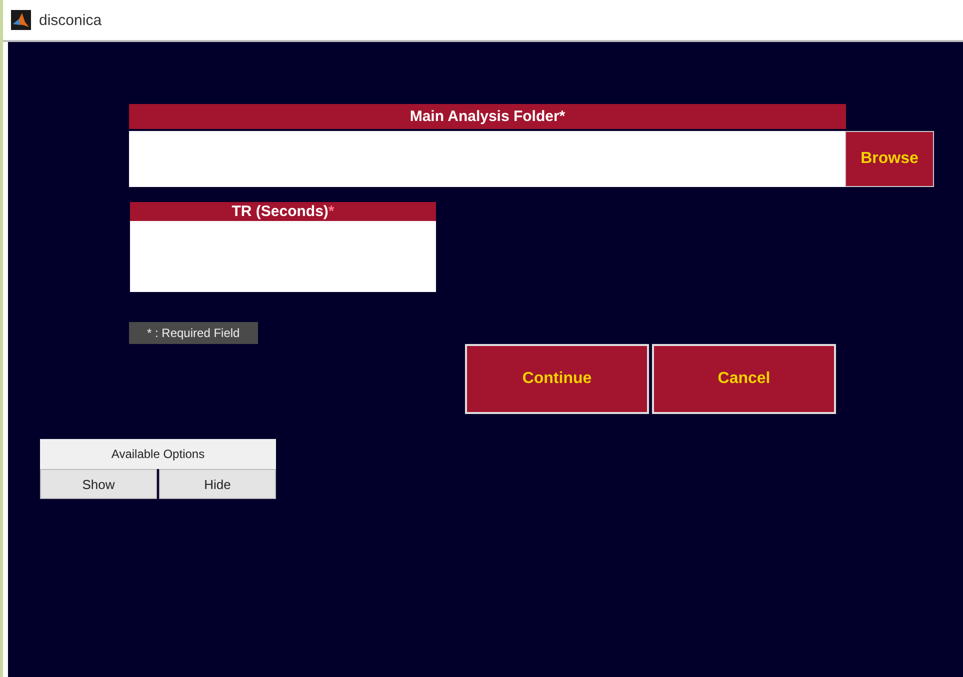 The height and width of the screenshot is (677, 963). I want to click on option-button: Hide, so click(217, 484).